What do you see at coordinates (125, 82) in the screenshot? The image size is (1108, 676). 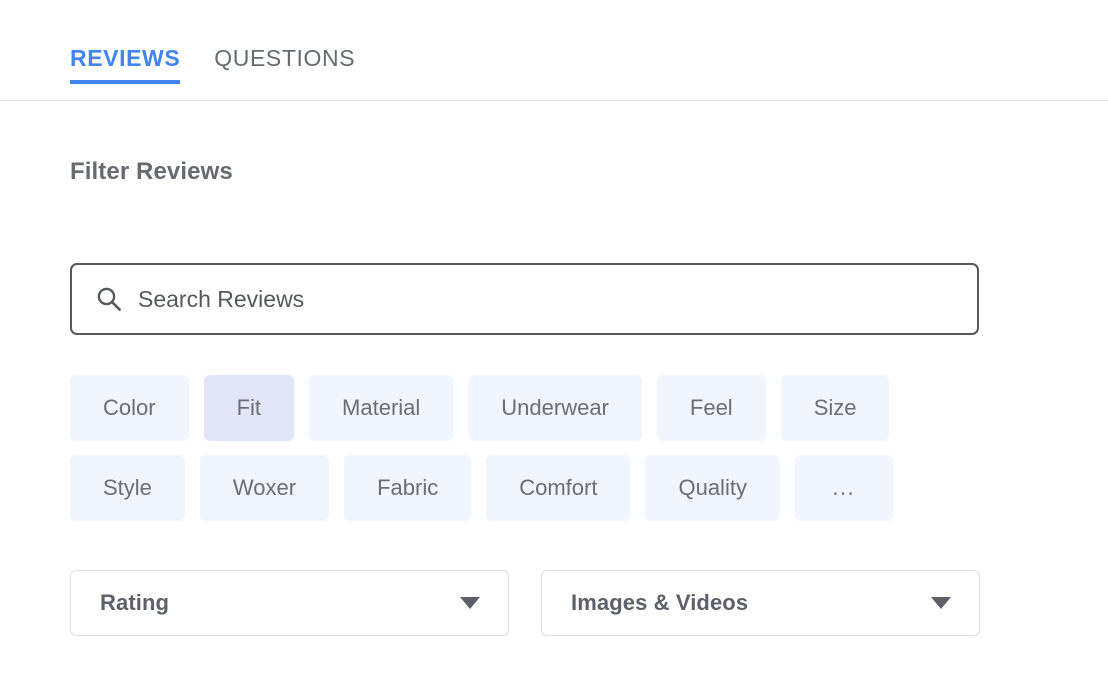 I see `tab-active-indicator` at bounding box center [125, 82].